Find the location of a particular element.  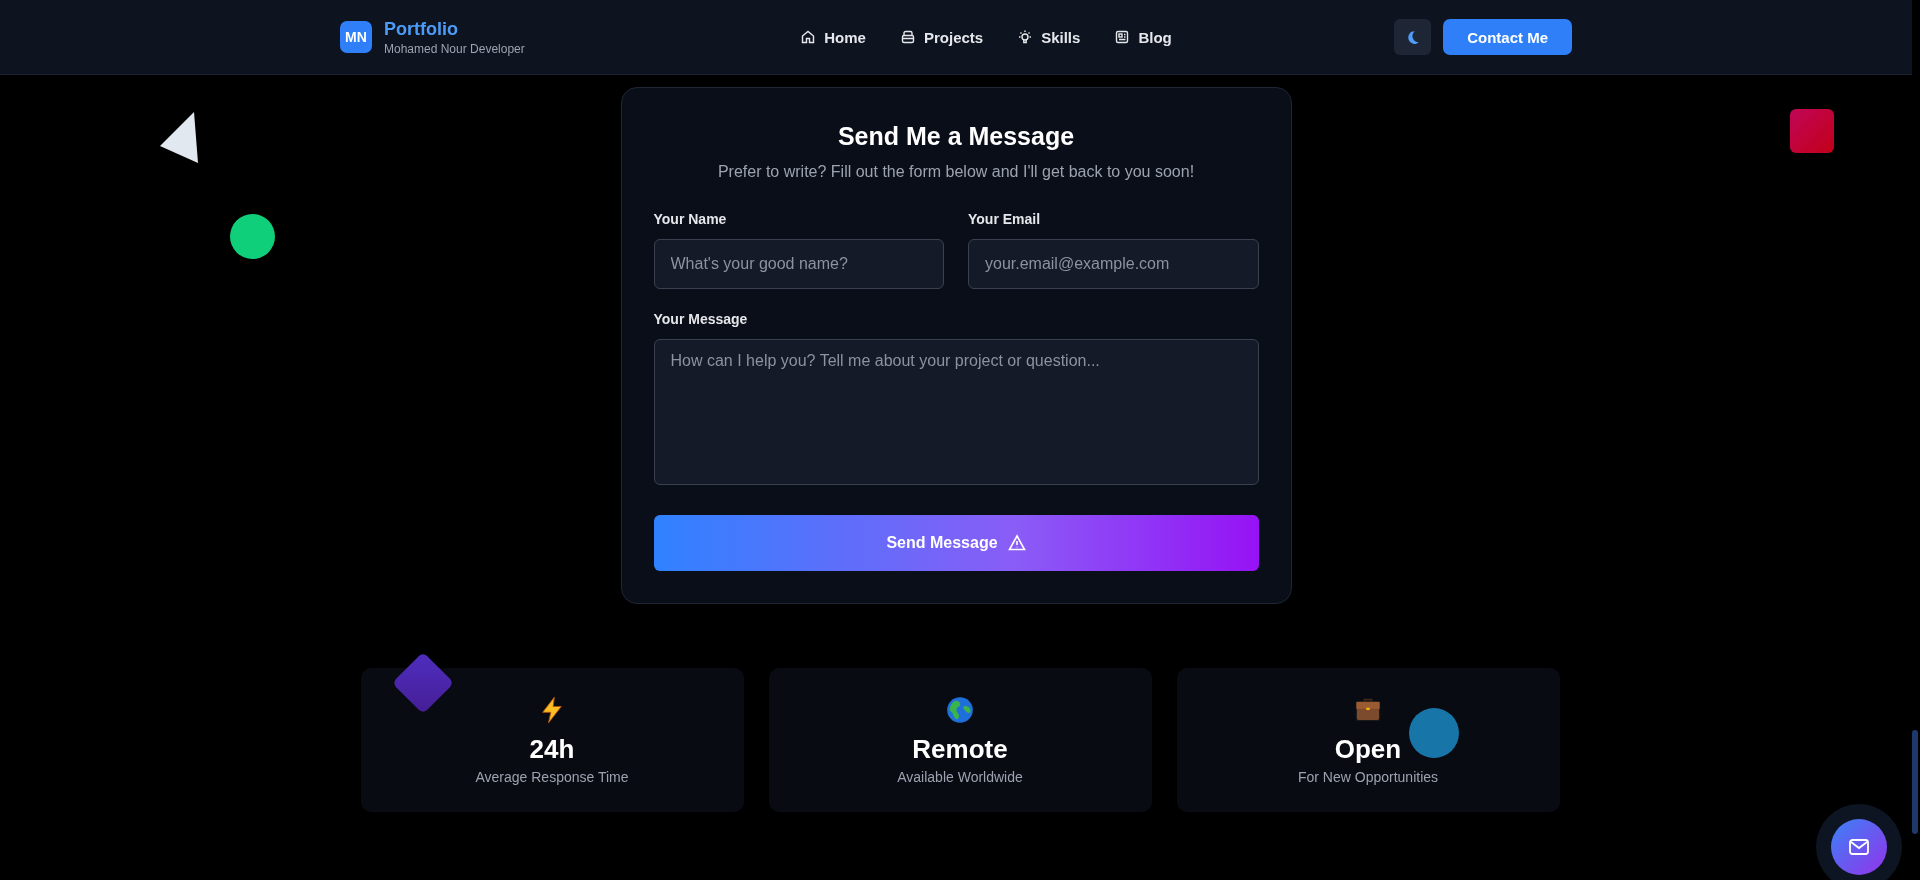

field-label: Your Name is located at coordinates (690, 219).